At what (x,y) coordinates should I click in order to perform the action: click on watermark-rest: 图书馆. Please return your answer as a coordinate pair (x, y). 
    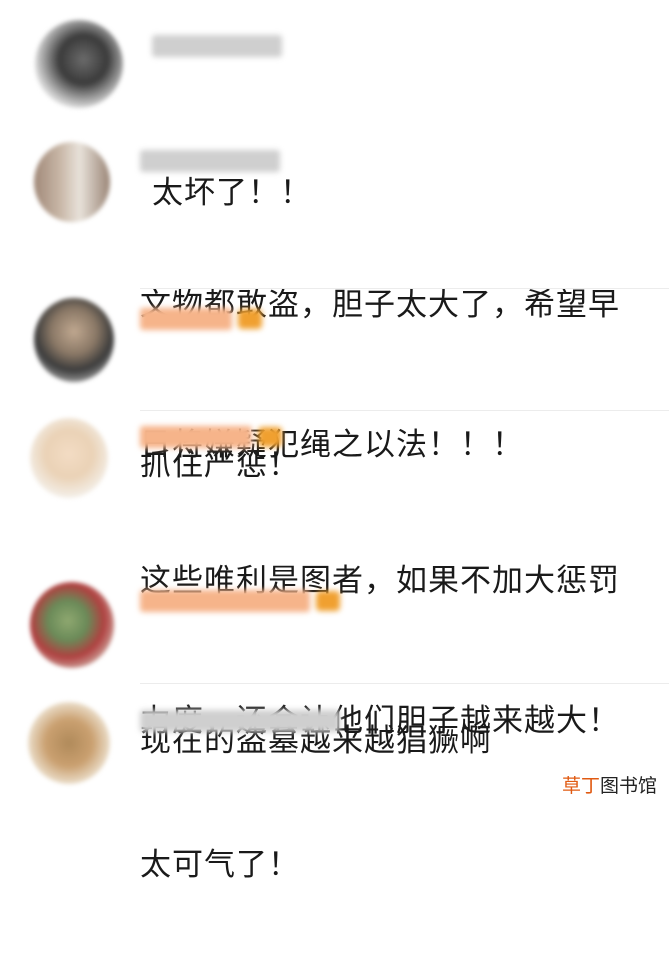
    Looking at the image, I should click on (628, 786).